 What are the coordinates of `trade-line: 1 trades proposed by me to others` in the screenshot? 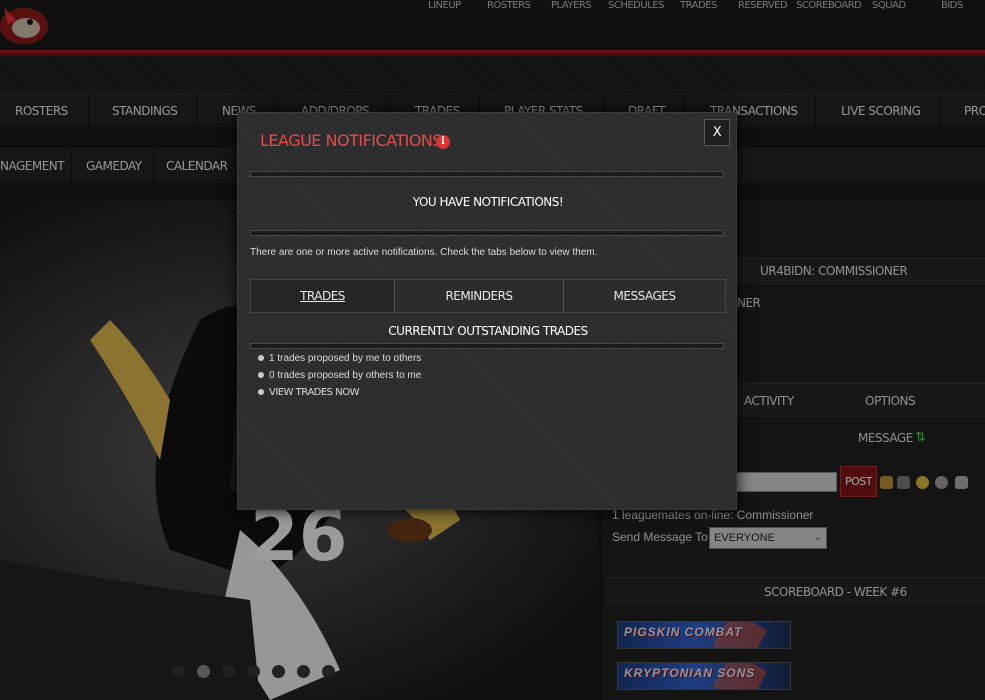 It's located at (339, 358).